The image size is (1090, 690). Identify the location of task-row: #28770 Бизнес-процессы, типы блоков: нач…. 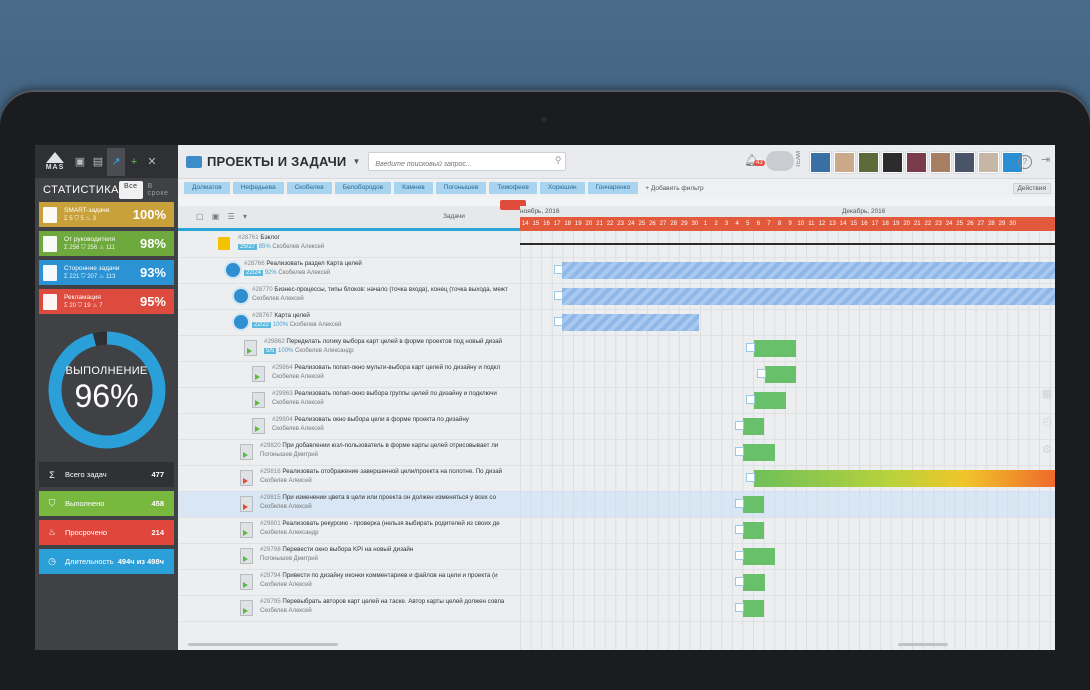
(616, 296).